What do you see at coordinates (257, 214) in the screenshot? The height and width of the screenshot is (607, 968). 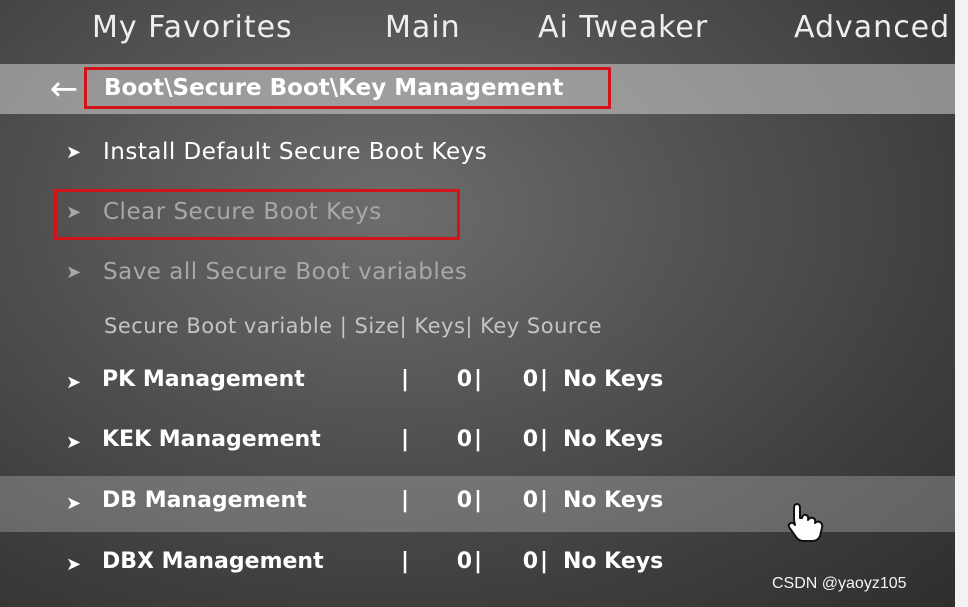 I see `highlight-box-clear-keys` at bounding box center [257, 214].